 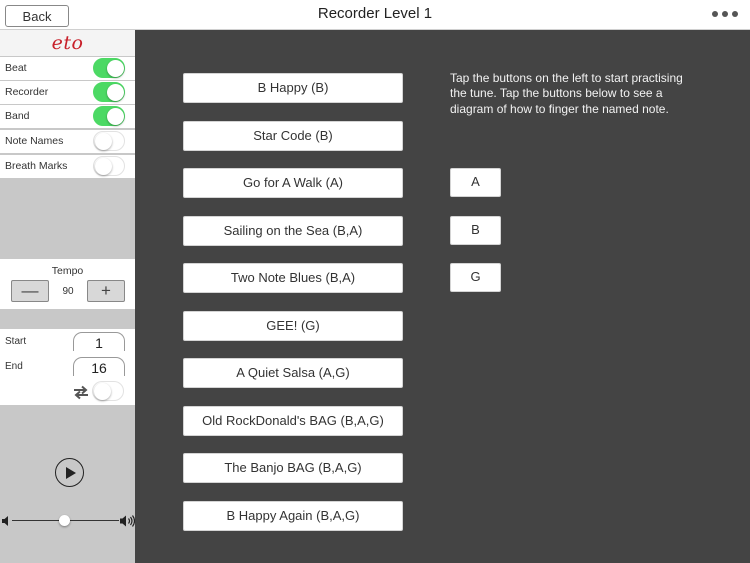 I want to click on tempo-value: 90, so click(x=68, y=291).